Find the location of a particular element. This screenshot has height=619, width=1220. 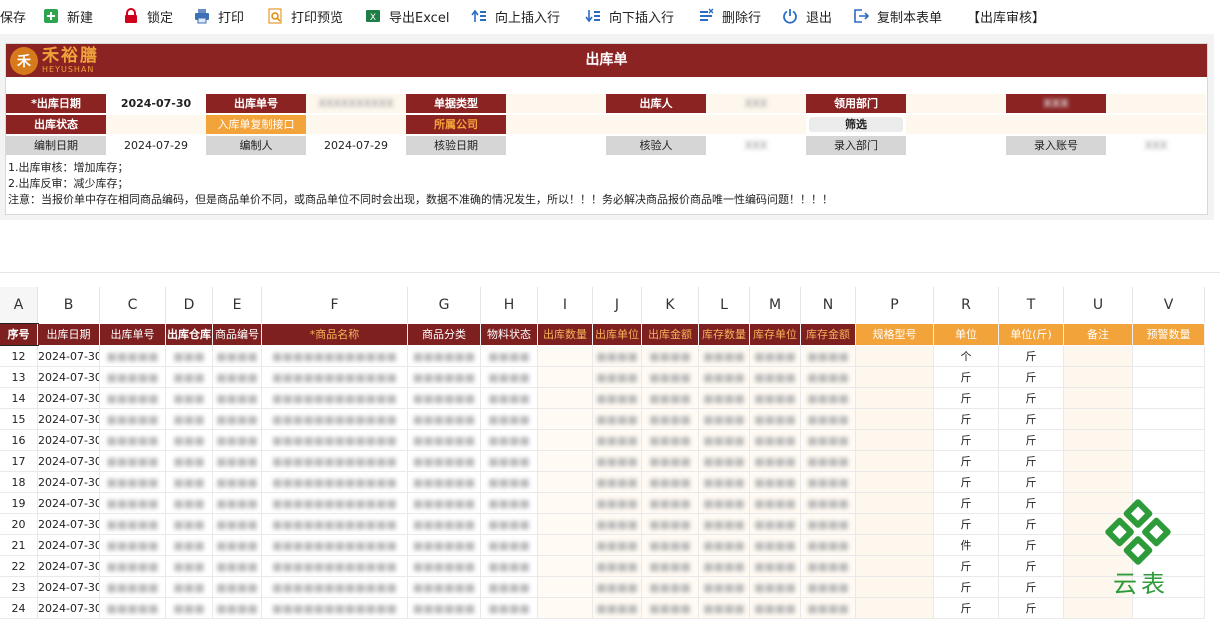

column-letter-A: A is located at coordinates (19, 305).